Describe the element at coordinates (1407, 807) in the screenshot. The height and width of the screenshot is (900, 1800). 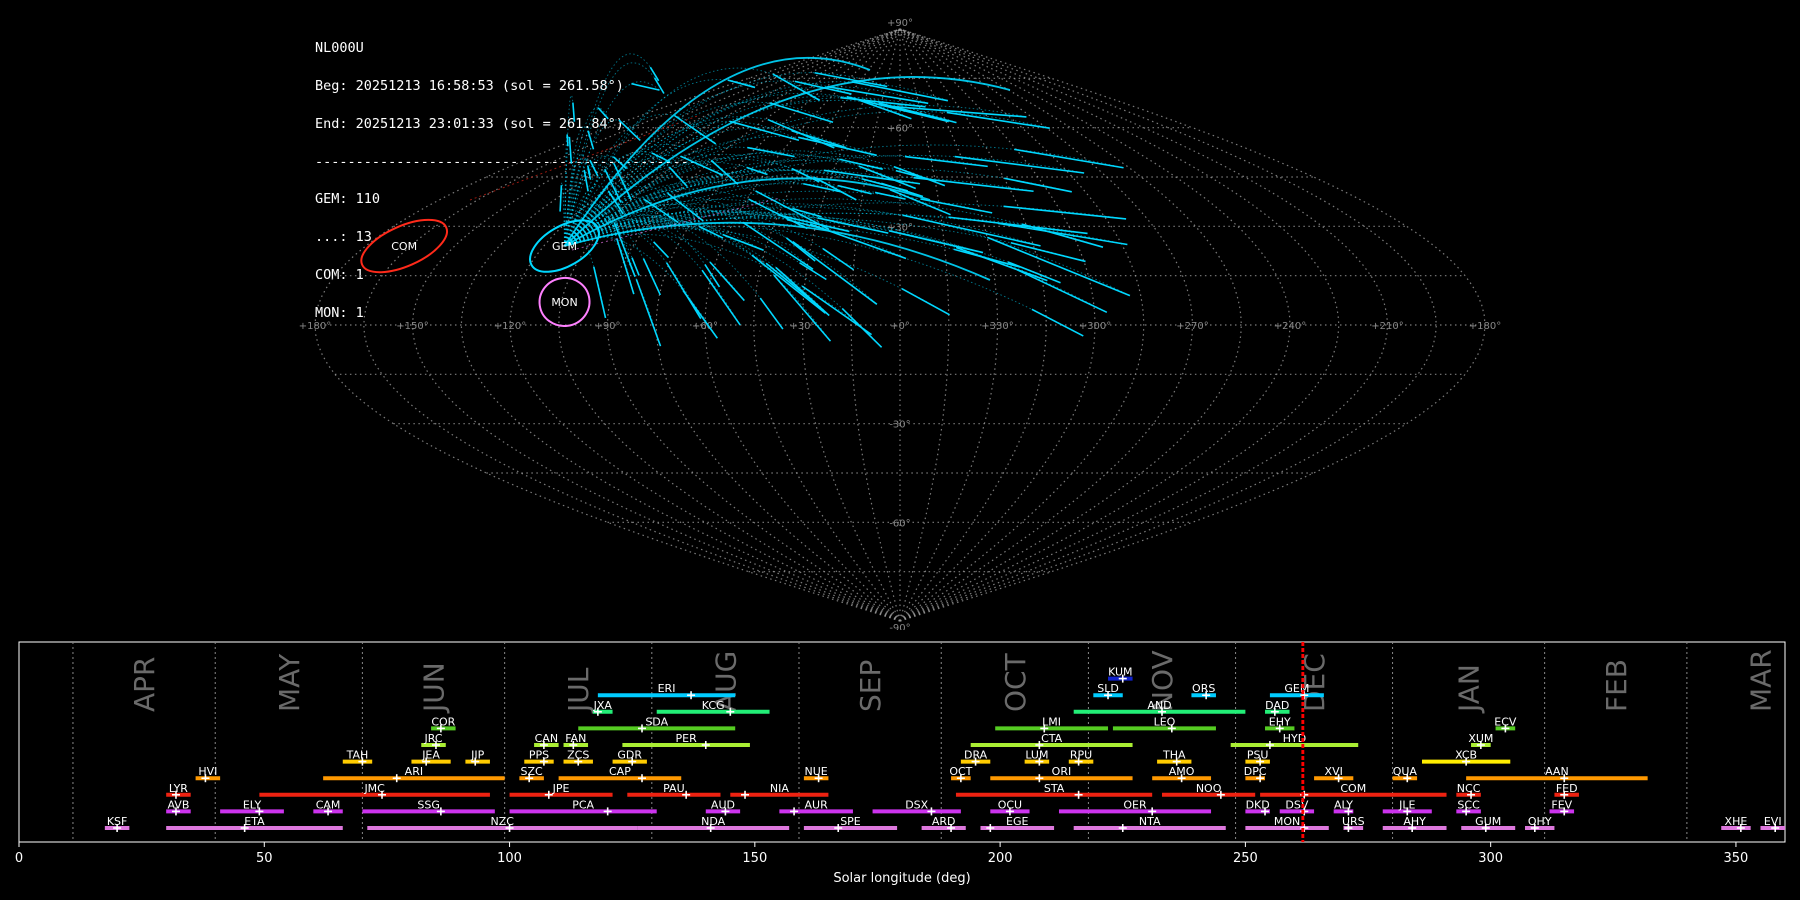
I see `shower-jle: JLE` at that location.